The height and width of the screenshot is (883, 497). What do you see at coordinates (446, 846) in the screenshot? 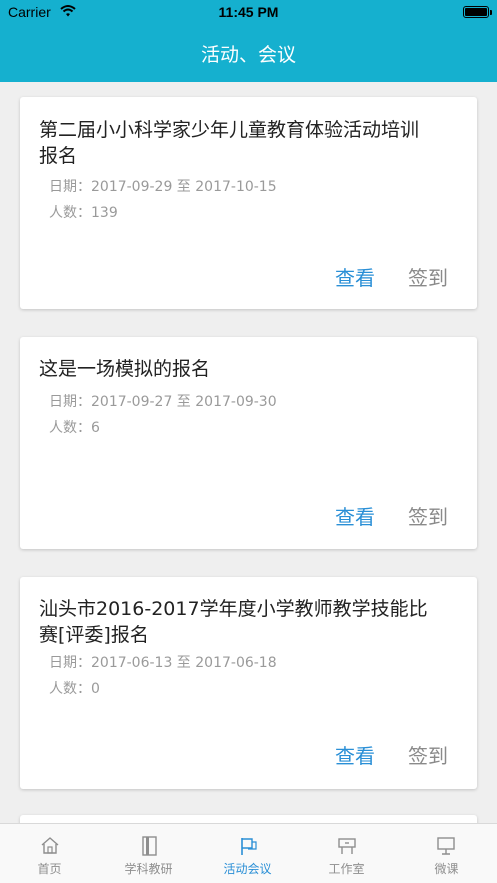
I see `screen-icon` at bounding box center [446, 846].